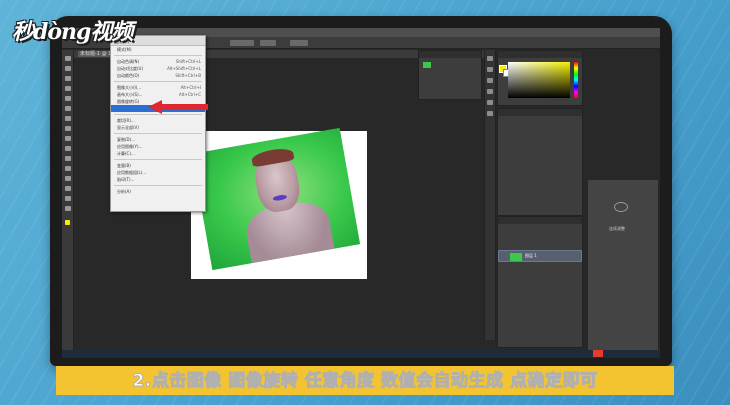 The width and height of the screenshot is (730, 405). Describe the element at coordinates (540, 282) in the screenshot. I see `layers-panel` at that location.